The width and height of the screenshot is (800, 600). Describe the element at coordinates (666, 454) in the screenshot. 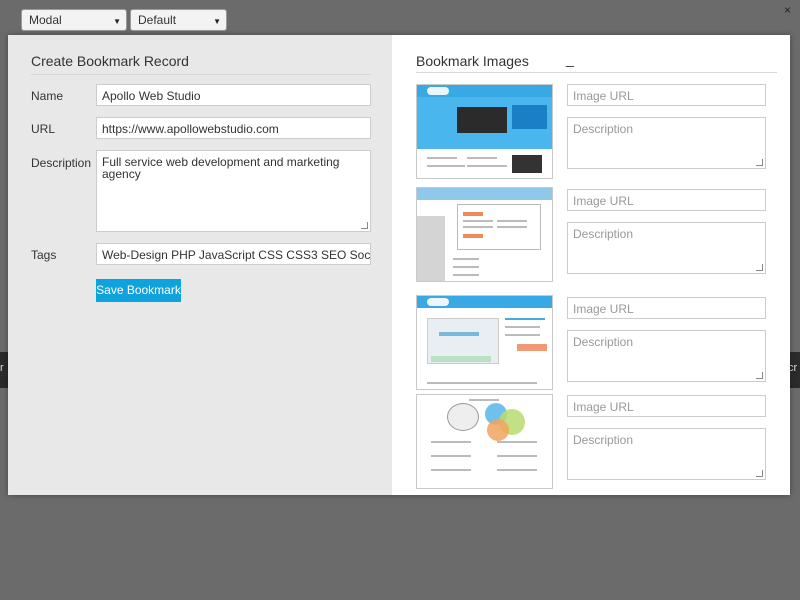

I see `image-description-textarea-4: Description` at that location.